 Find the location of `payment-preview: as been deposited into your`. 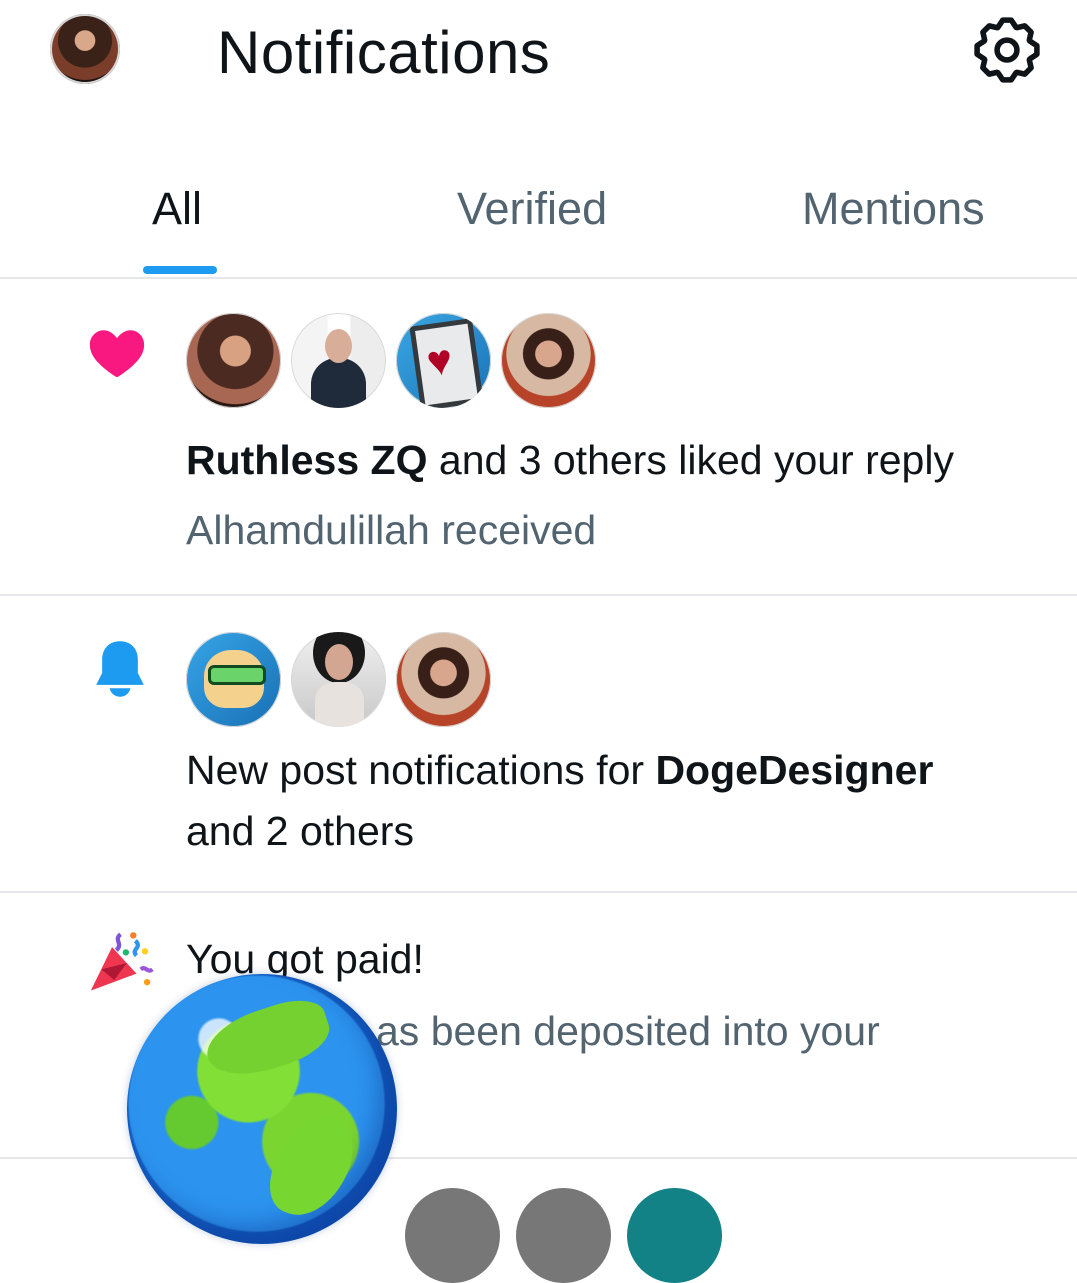

payment-preview: as been deposited into your is located at coordinates (628, 1031).